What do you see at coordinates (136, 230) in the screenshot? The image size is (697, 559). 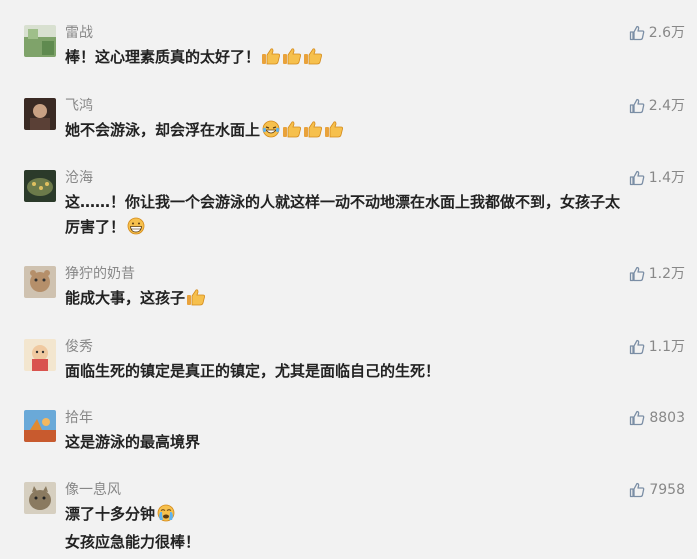 I see `grinning-face-emoji-icon` at bounding box center [136, 230].